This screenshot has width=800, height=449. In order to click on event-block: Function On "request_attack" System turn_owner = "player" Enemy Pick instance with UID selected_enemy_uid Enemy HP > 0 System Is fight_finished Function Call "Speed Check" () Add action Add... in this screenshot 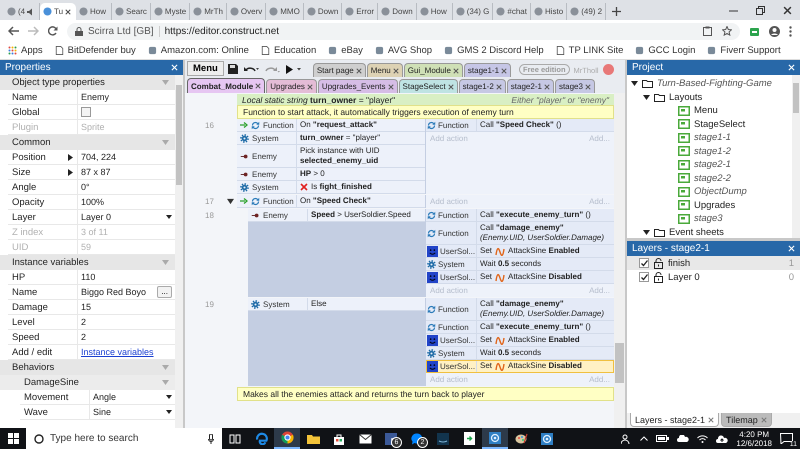, I will do `click(425, 157)`.